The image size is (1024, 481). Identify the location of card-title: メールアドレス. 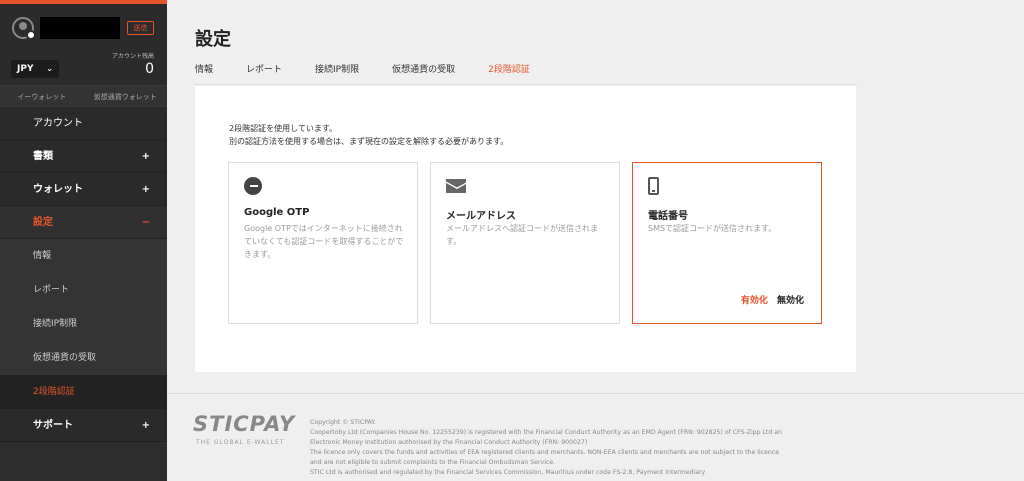
(481, 216).